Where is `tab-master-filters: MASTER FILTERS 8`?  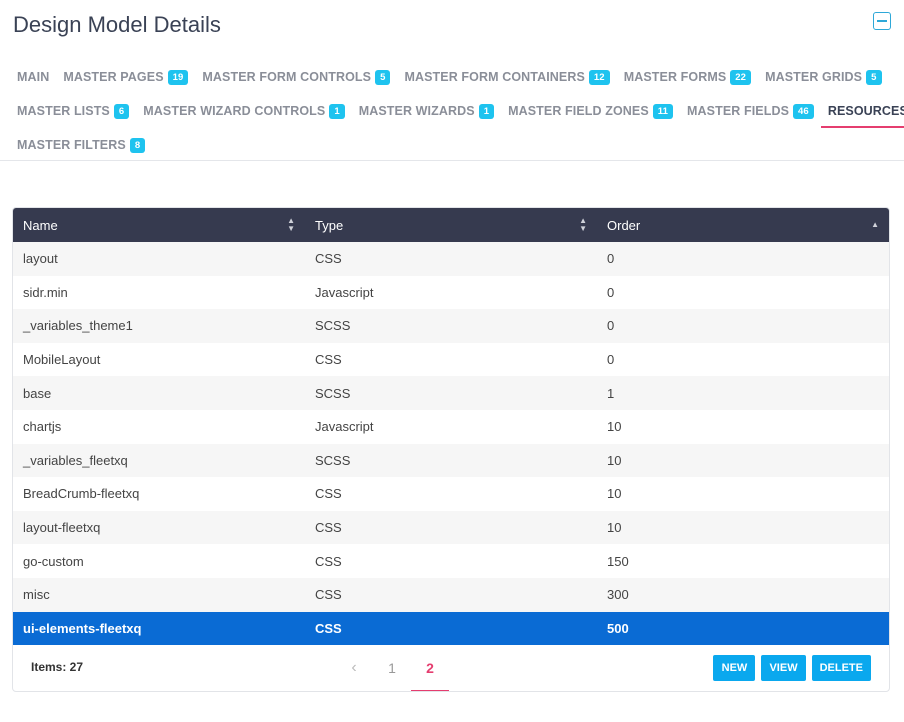
tab-master-filters: MASTER FILTERS 8 is located at coordinates (81, 145).